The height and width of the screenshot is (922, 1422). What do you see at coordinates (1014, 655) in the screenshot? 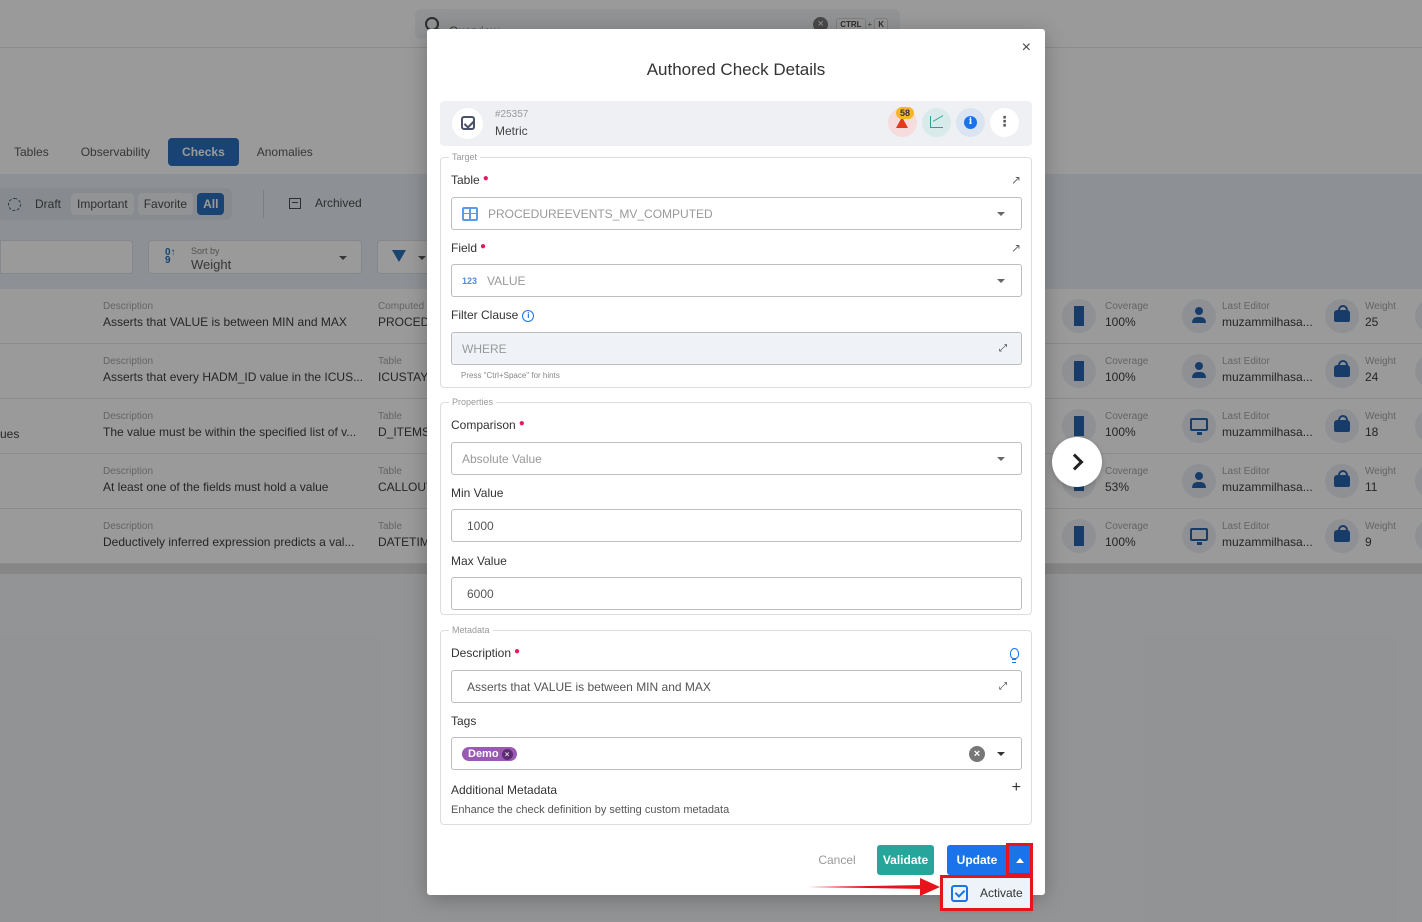
I see `lightbulb-icon` at bounding box center [1014, 655].